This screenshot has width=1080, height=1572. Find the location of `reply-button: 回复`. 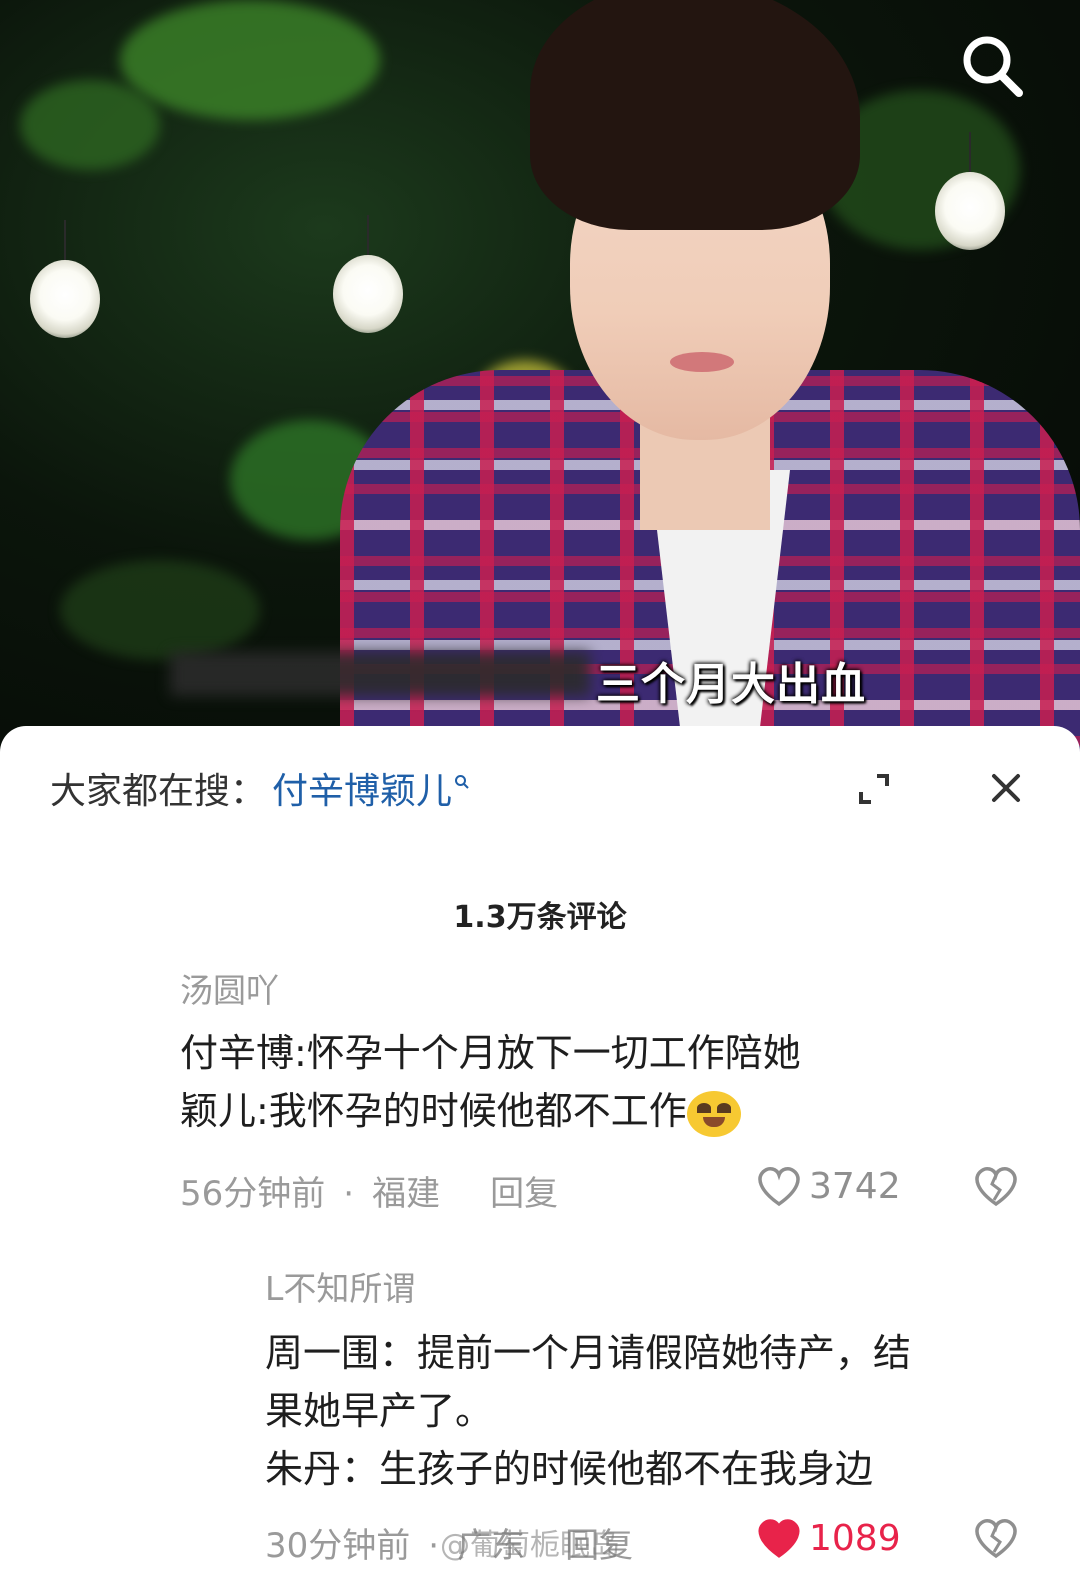

reply-button: 回复 is located at coordinates (524, 1194).